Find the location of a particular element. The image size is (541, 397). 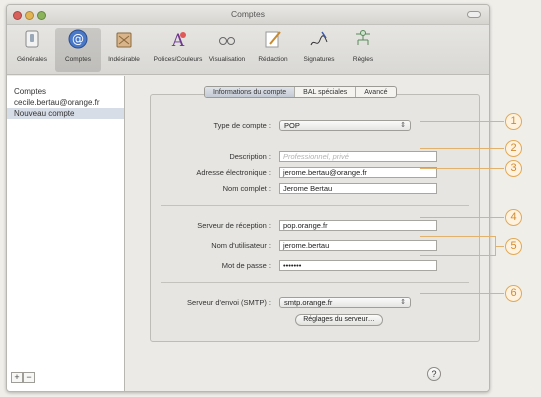

remove-account-button: − is located at coordinates (29, 377).